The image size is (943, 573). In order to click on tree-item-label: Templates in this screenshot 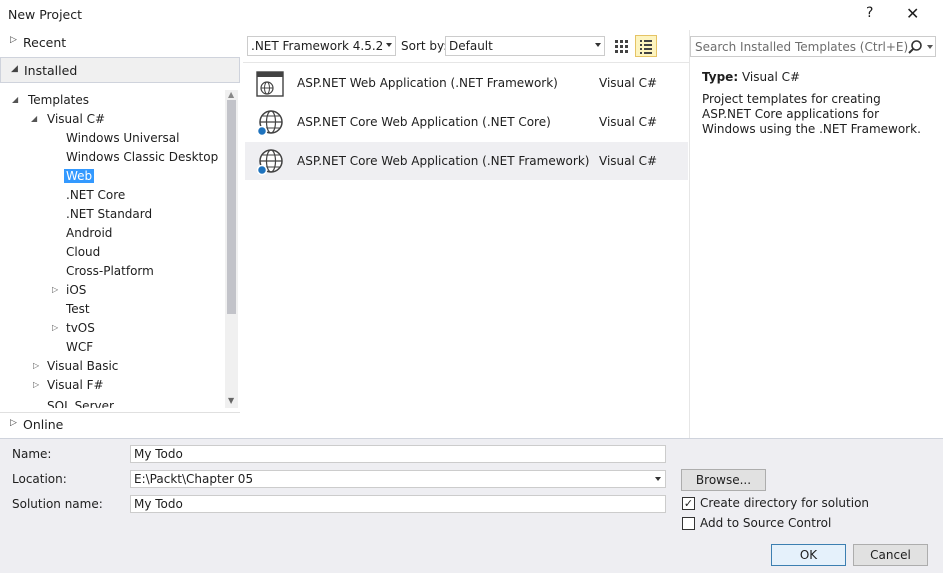, I will do `click(59, 100)`.